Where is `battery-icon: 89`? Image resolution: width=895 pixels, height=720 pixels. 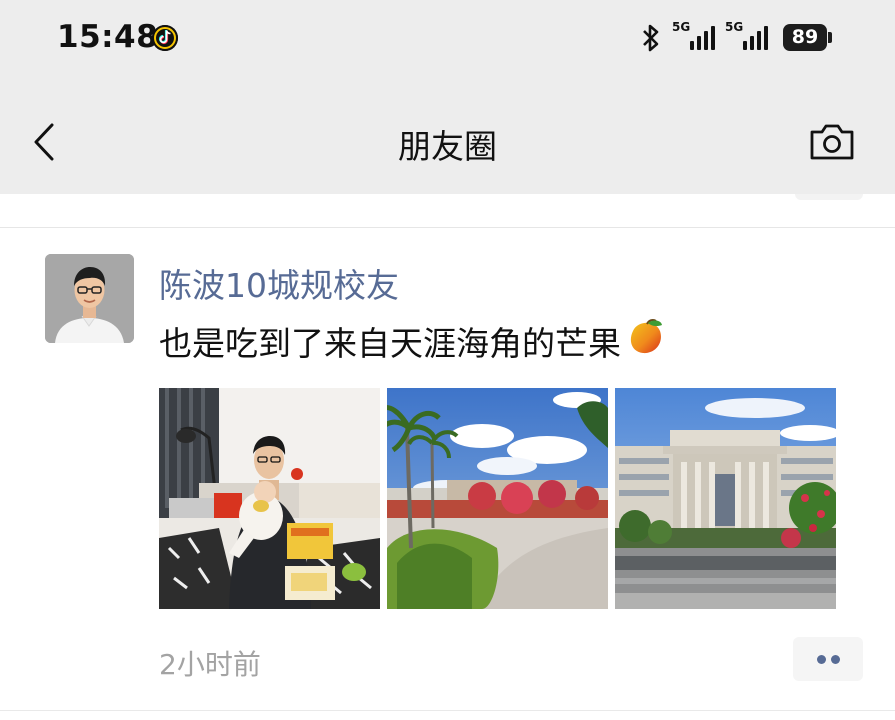 battery-icon: 89 is located at coordinates (805, 37).